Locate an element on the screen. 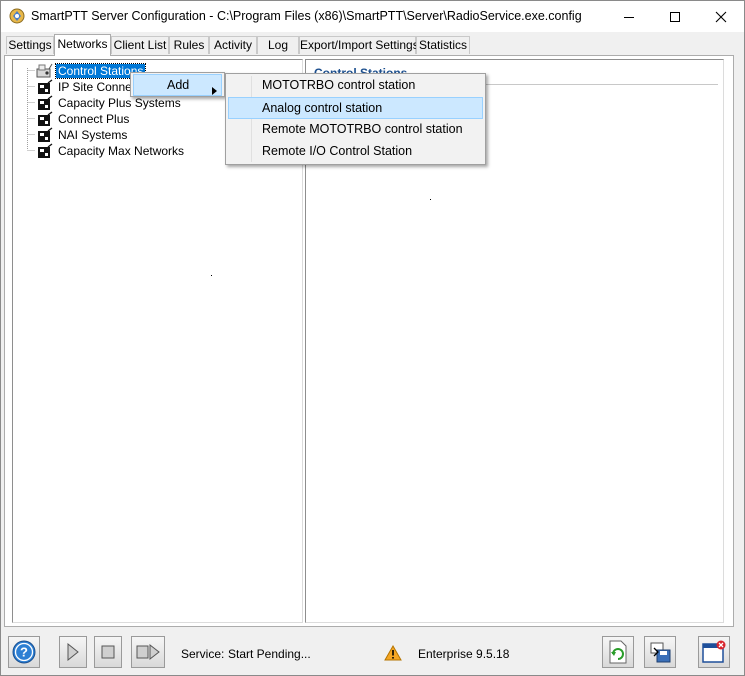 The height and width of the screenshot is (676, 745). help-icon: ? is located at coordinates (24, 652).